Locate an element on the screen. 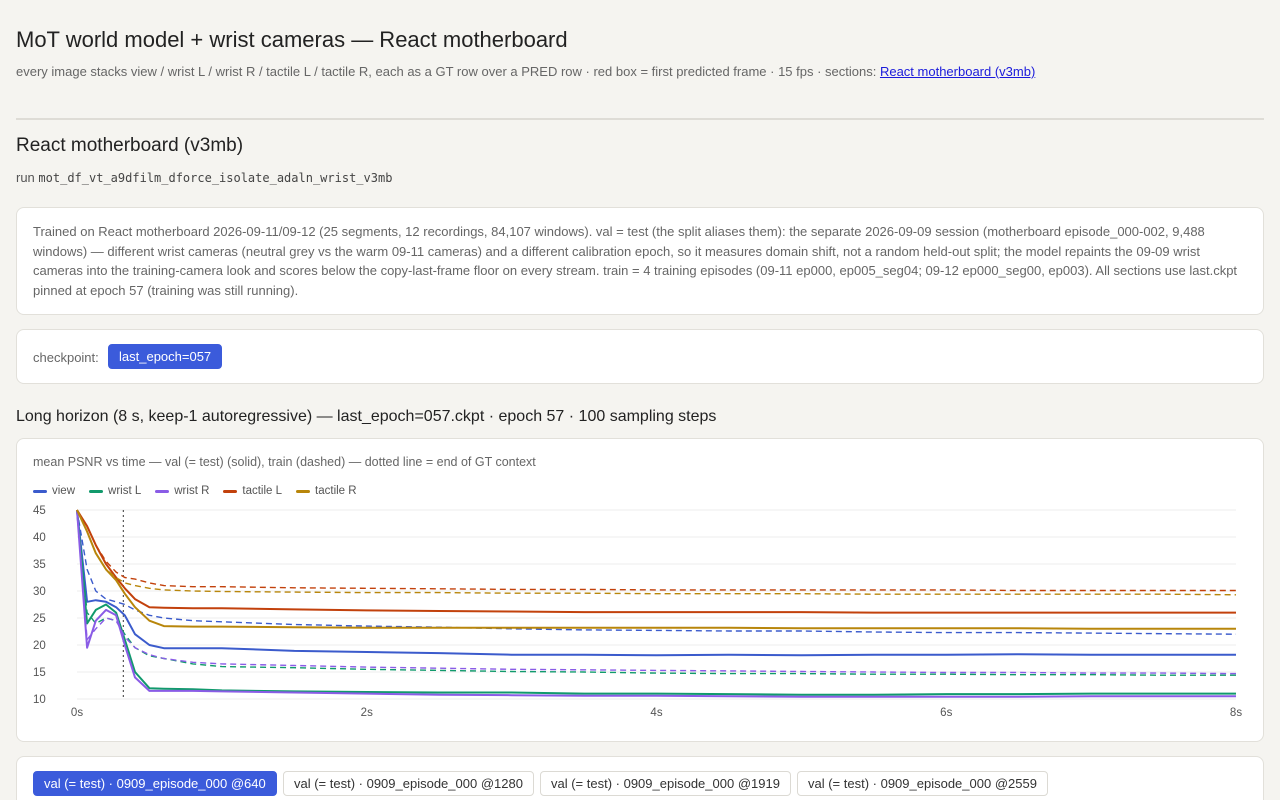 The image size is (1280, 800). sample-tab: val (= test) · 0909_episode_000 @640 is located at coordinates (155, 783).